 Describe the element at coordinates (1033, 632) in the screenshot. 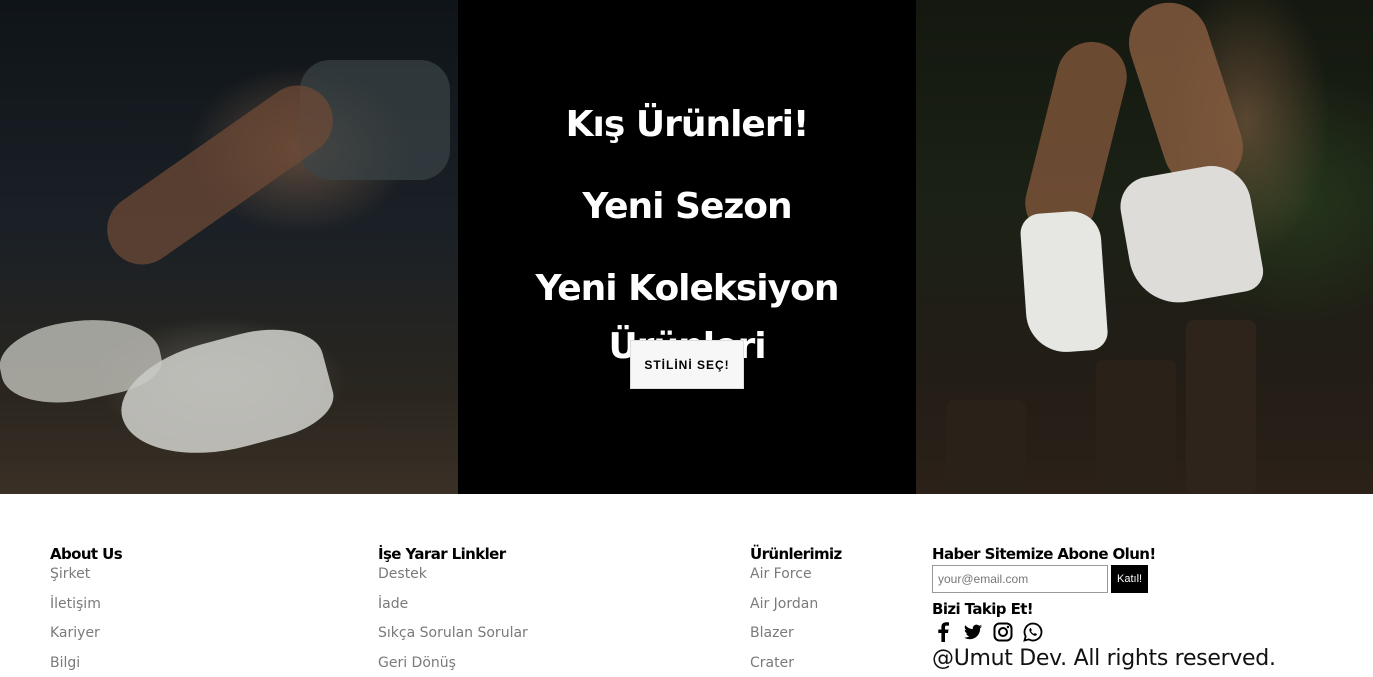

I see `whatsapp-icon` at that location.